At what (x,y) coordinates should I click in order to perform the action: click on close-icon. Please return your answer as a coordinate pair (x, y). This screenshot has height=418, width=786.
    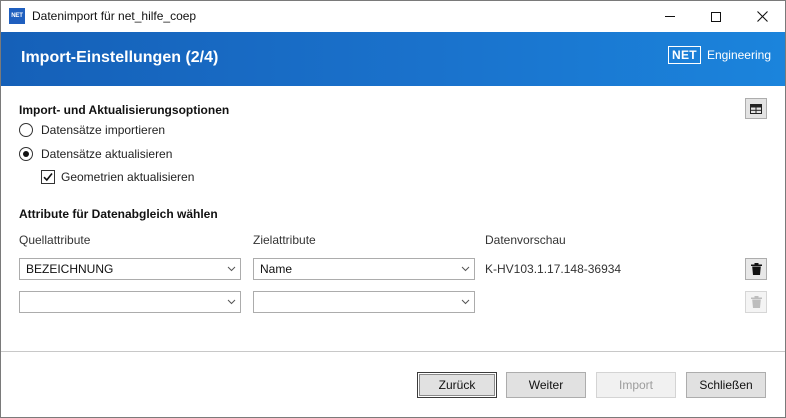
    Looking at the image, I should click on (762, 16).